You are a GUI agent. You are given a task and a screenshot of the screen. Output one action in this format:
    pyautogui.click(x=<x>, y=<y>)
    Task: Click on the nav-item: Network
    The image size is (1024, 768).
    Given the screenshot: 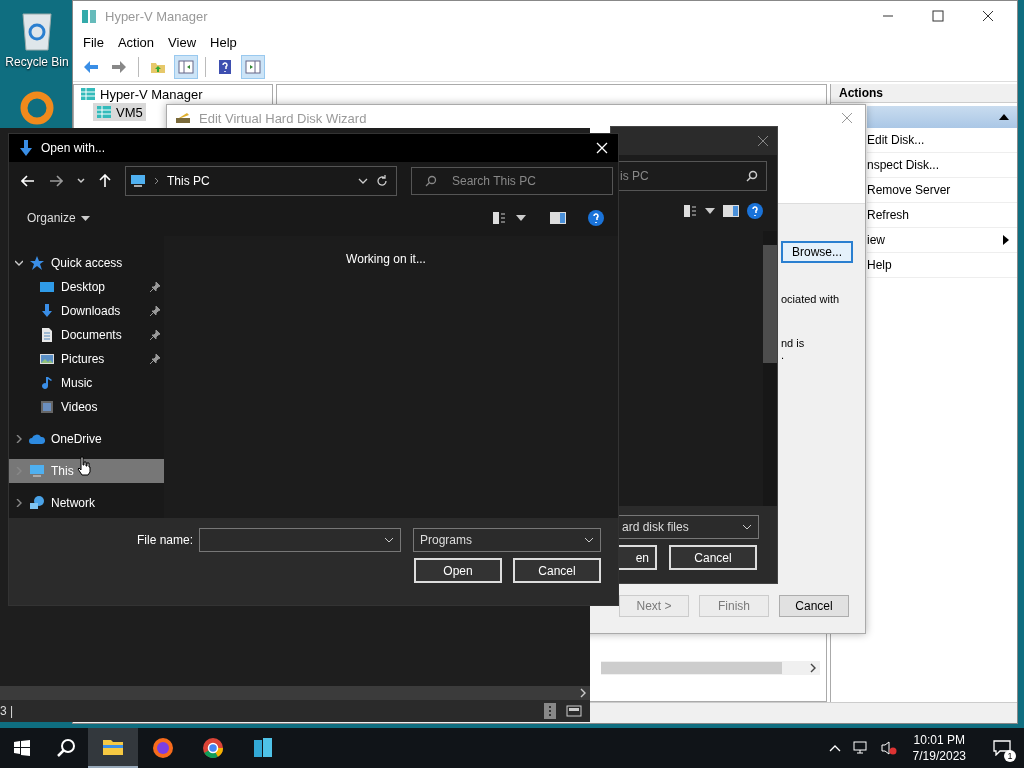 What is the action you would take?
    pyautogui.click(x=86, y=503)
    